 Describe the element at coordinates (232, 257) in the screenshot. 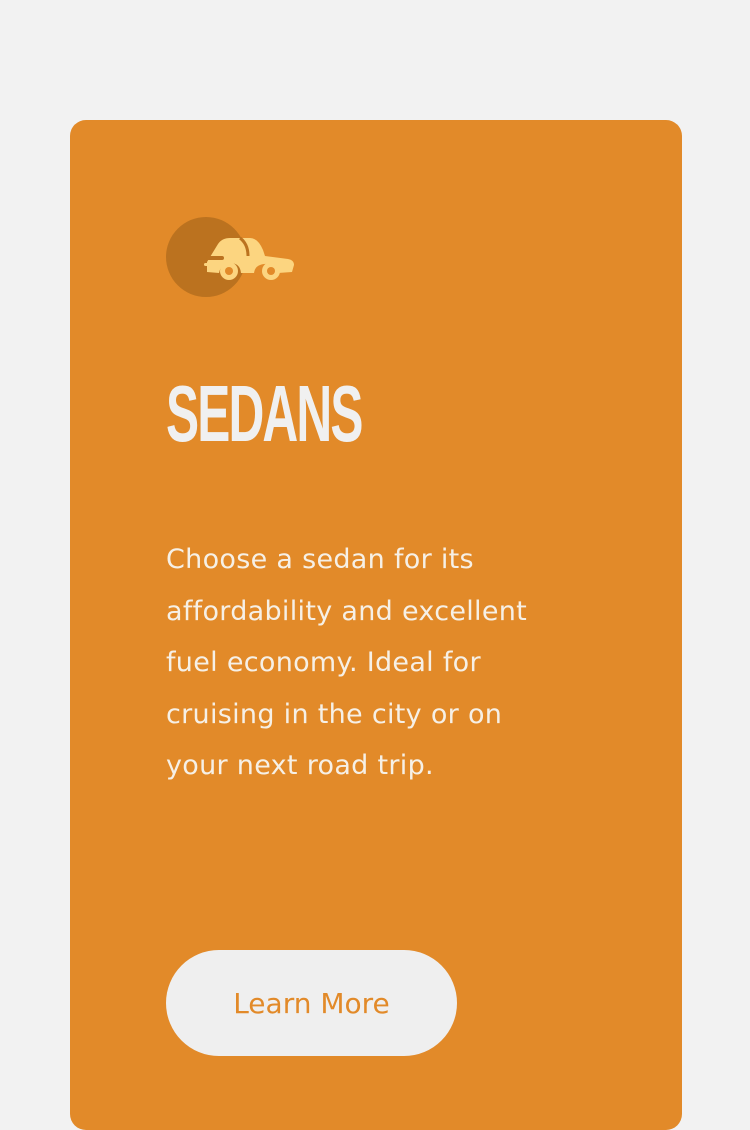

I see `car-icon` at that location.